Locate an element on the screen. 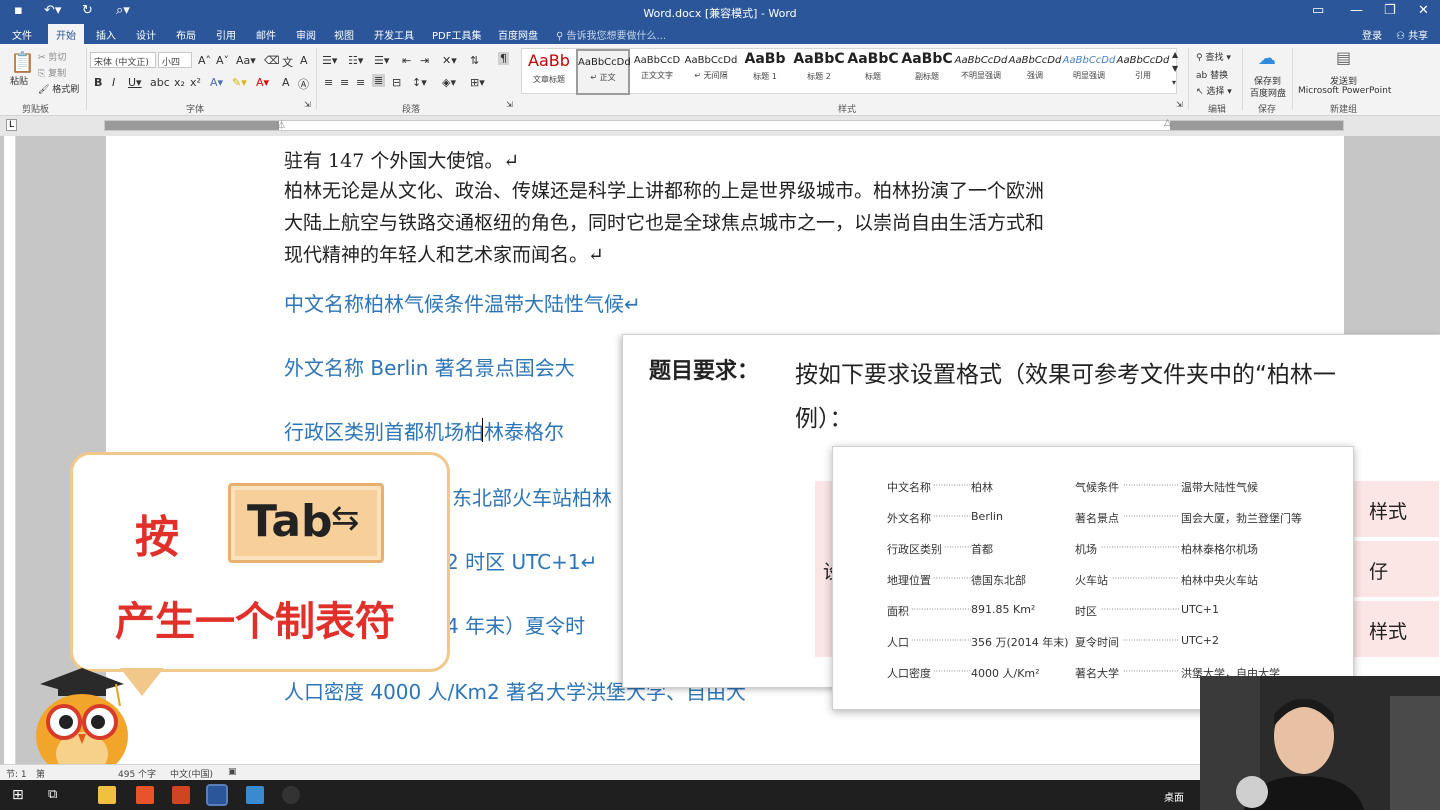 This screenshot has width=1440, height=810. word-count: 495 个字 is located at coordinates (137, 773).